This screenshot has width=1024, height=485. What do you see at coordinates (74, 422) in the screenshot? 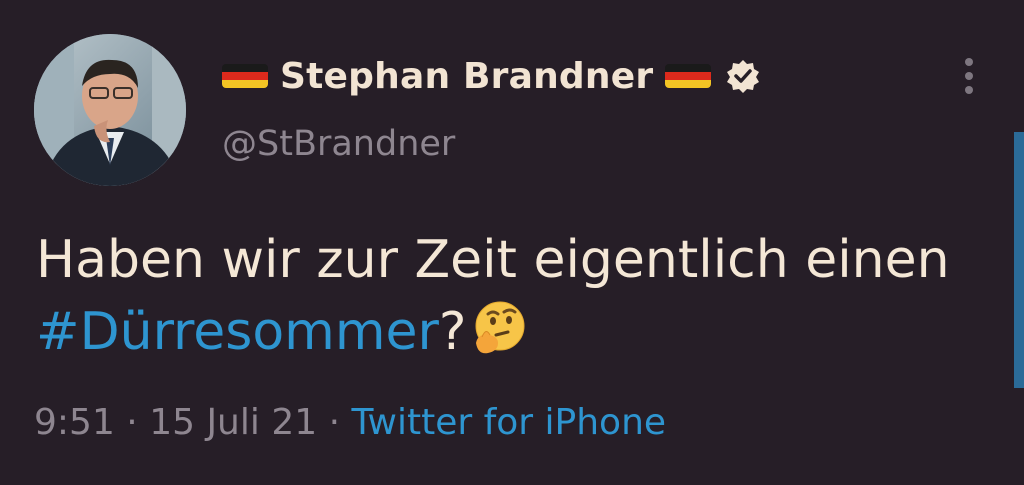
I see `tweet-time: 9:51` at bounding box center [74, 422].